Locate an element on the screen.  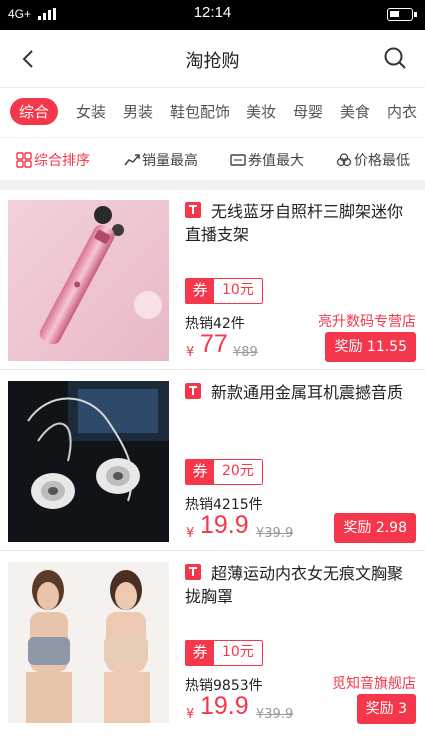
product-image-bra is located at coordinates (88, 642).